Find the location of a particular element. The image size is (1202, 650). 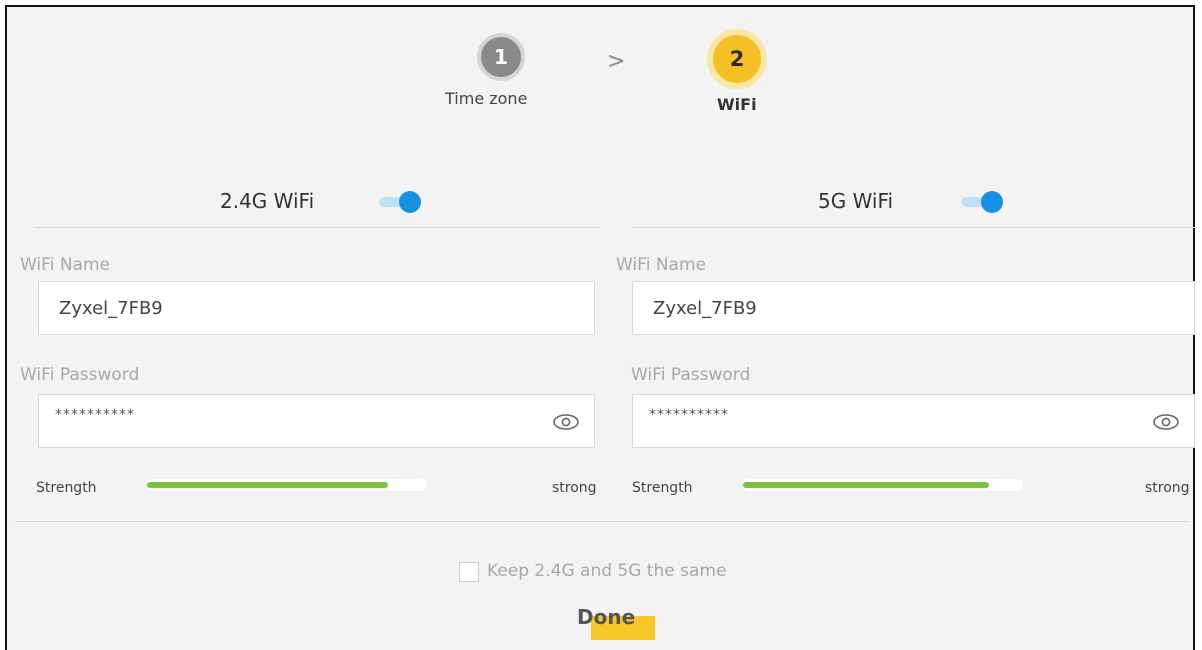

step-2-number: 2 is located at coordinates (737, 59).